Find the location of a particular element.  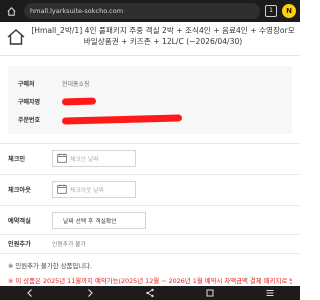

order-number-row: 주문번호 is located at coordinates (100, 119).